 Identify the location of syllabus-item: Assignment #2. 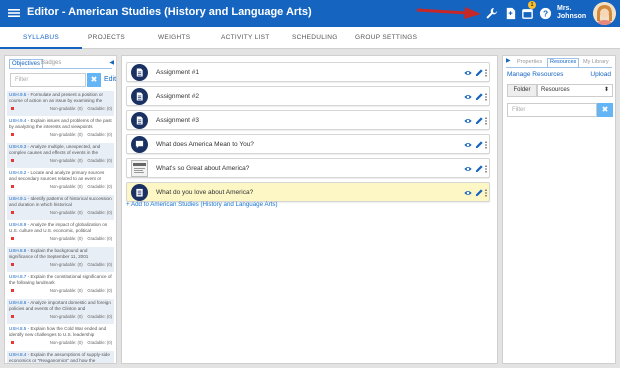
(308, 96).